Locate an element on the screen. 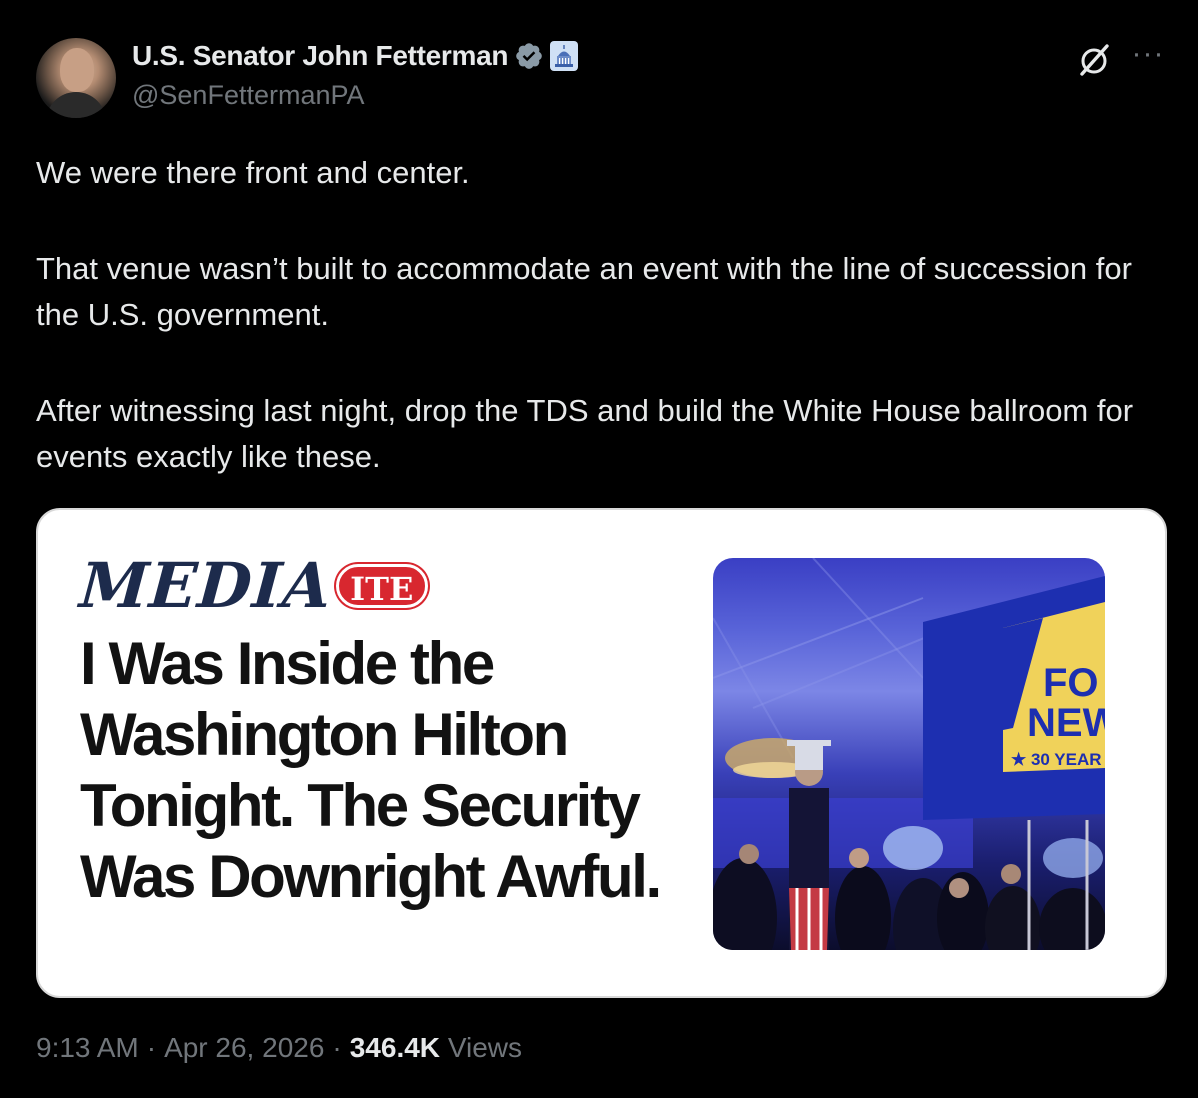  verified-badge-icon is located at coordinates (529, 56).